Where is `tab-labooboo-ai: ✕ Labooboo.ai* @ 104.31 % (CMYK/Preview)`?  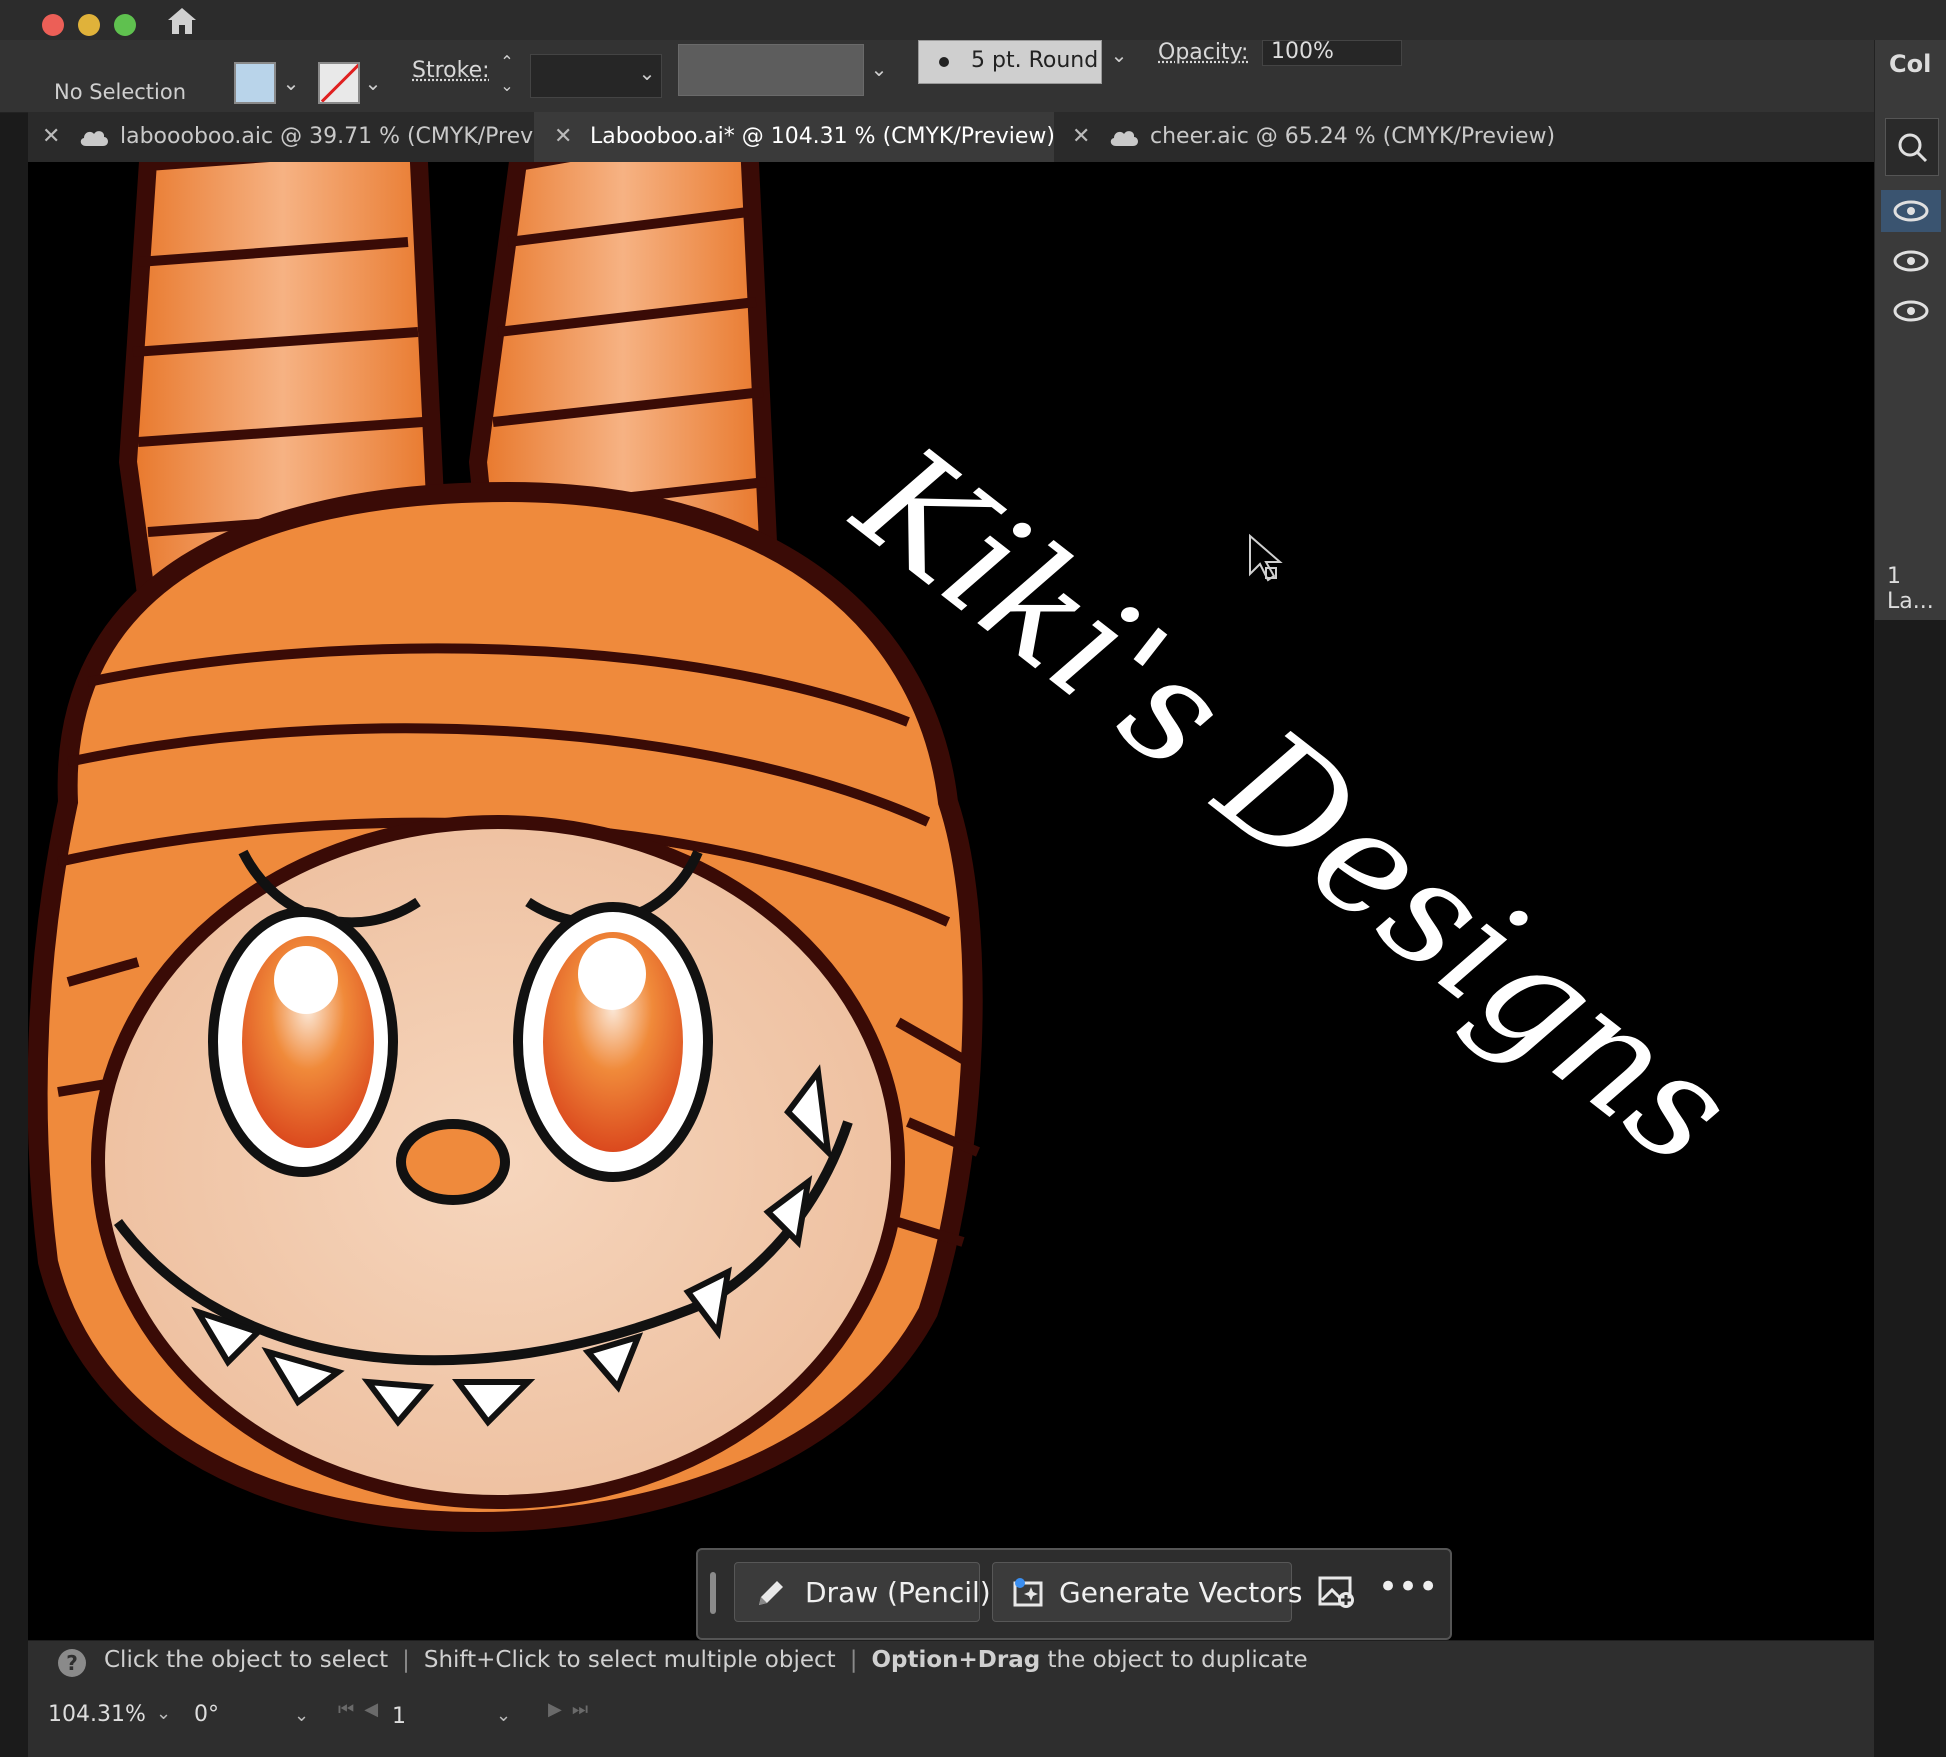
tab-labooboo-ai: ✕ Labooboo.ai* @ 104.31 % (CMYK/Preview) is located at coordinates (794, 137).